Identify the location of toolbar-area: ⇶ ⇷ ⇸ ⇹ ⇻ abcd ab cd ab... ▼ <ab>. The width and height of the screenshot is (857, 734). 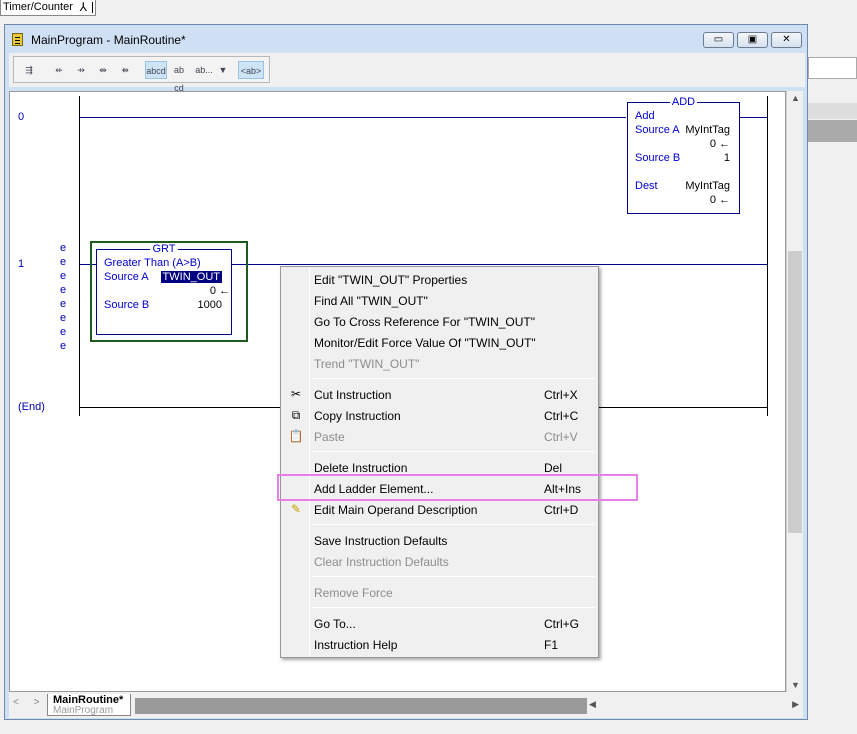
(407, 73).